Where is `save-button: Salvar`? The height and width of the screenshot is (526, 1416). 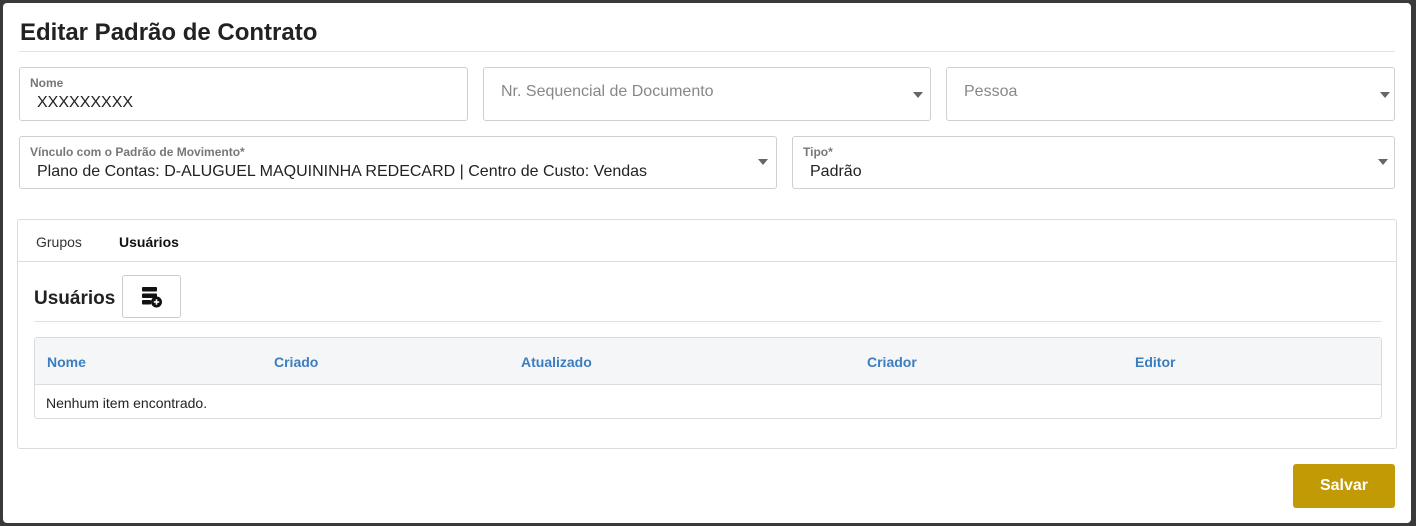
save-button: Salvar is located at coordinates (1344, 486).